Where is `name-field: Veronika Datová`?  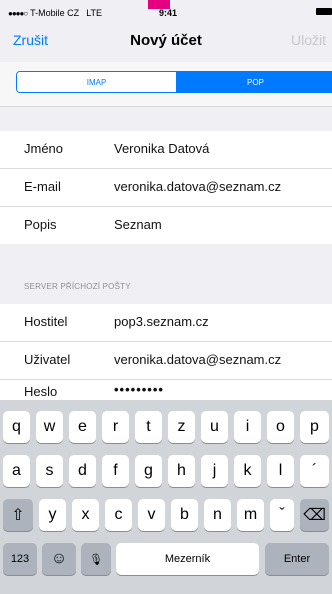
name-field: Veronika Datová is located at coordinates (161, 148).